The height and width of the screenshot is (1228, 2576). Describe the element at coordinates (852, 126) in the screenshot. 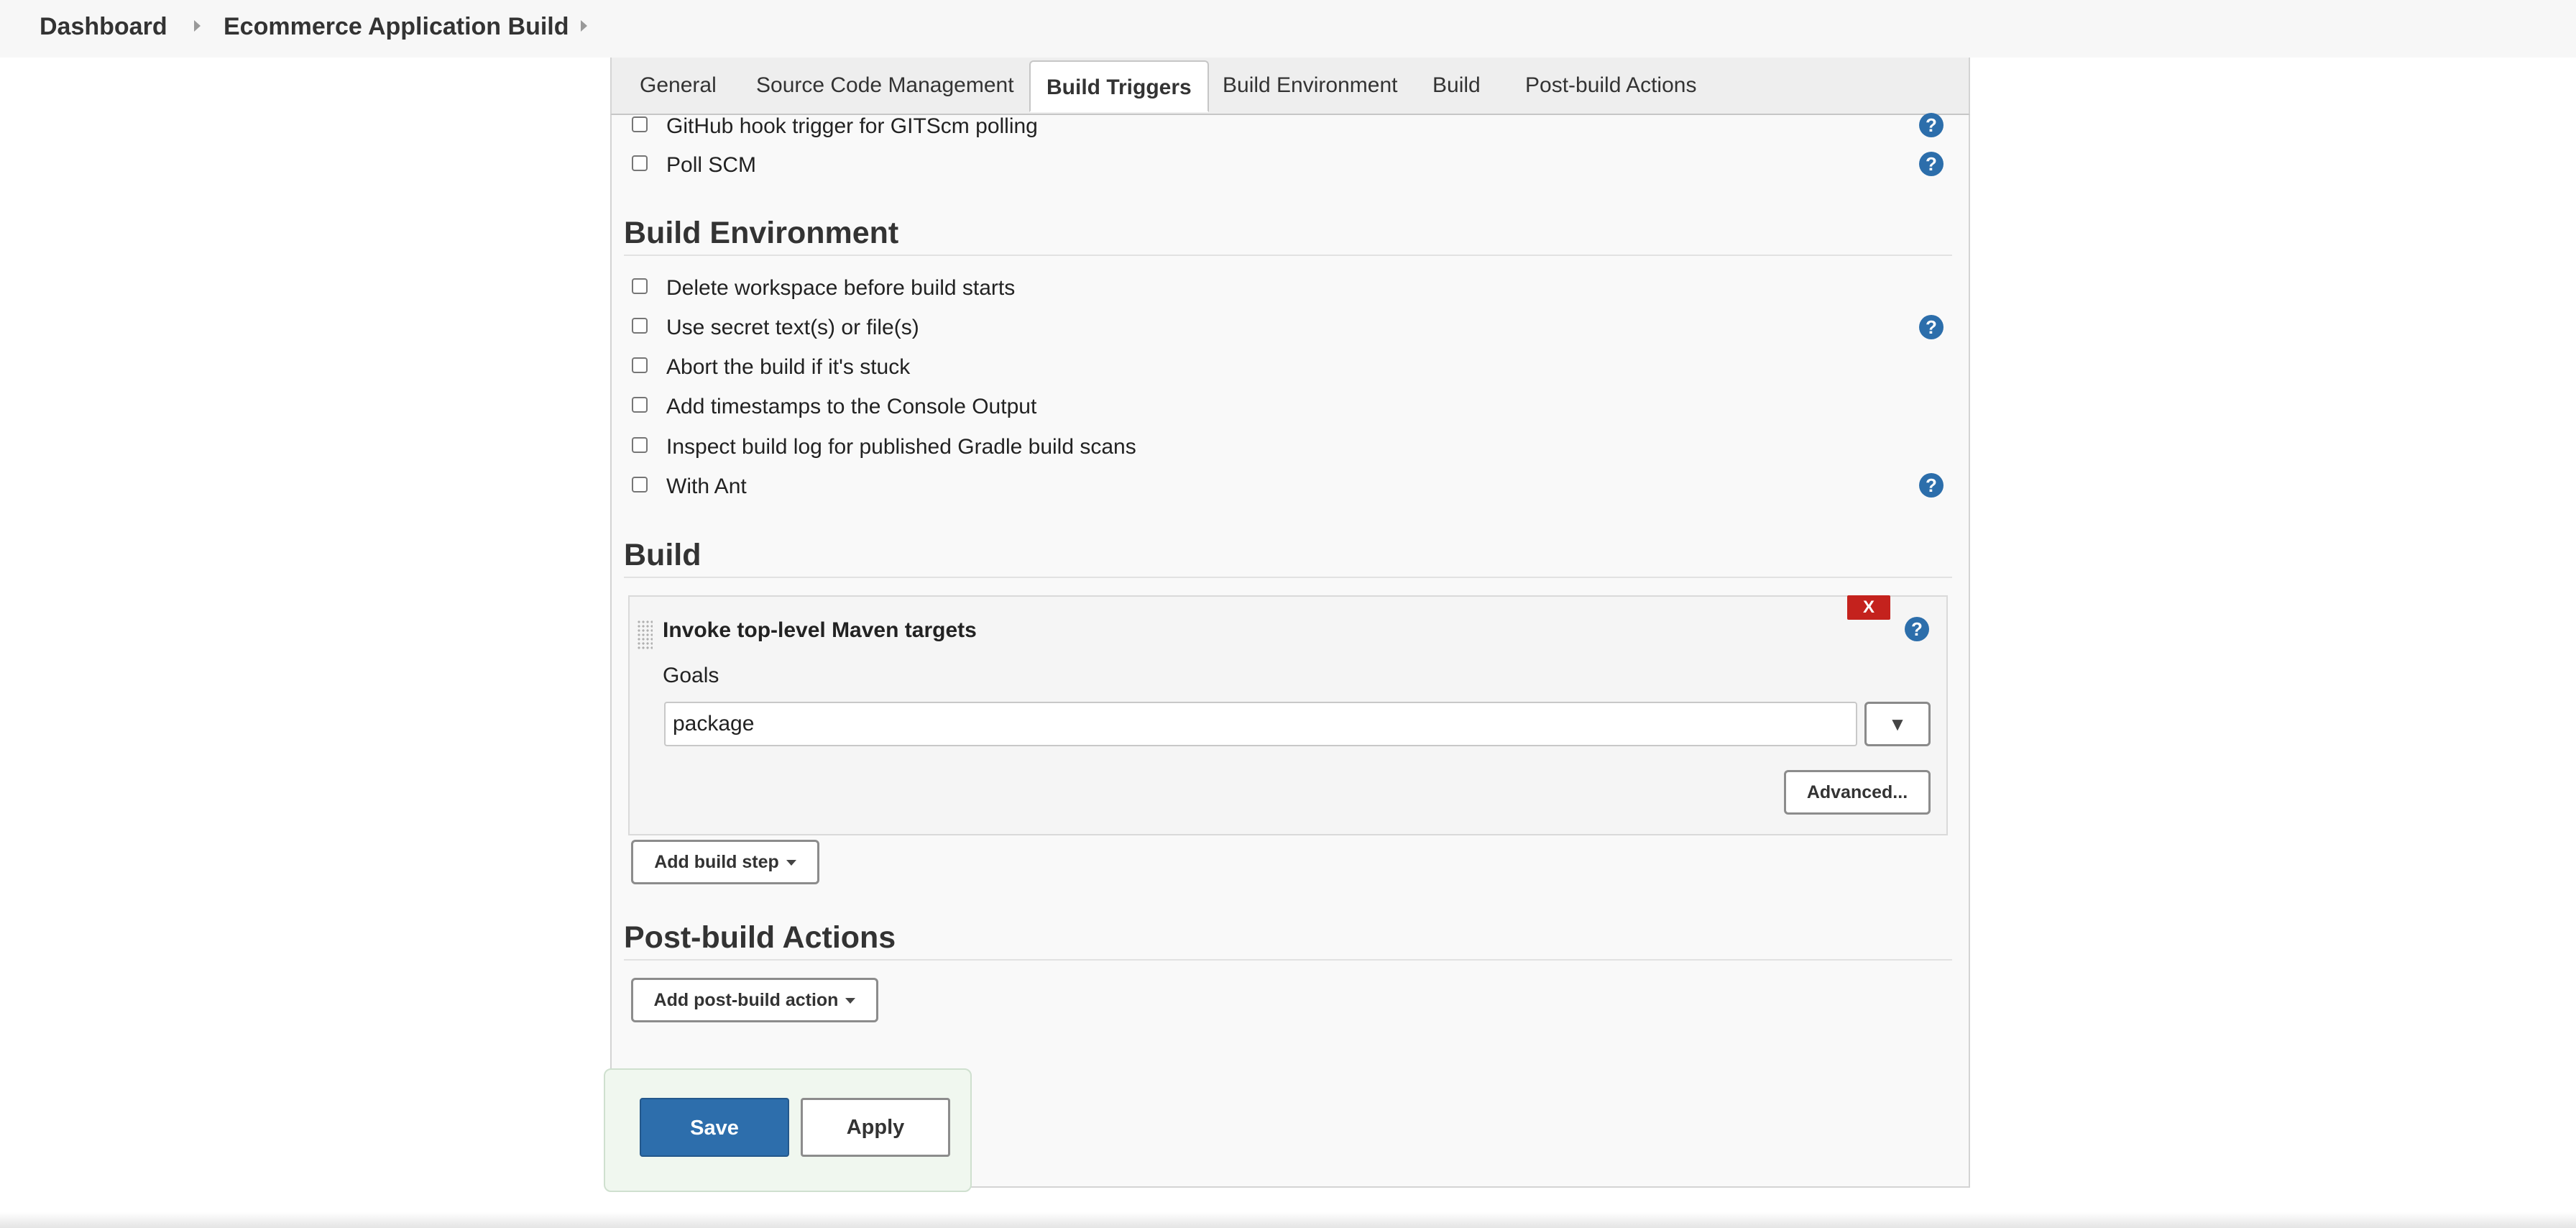

I see `github-hook-label: GitHub hook trigger for GITScm polling` at that location.